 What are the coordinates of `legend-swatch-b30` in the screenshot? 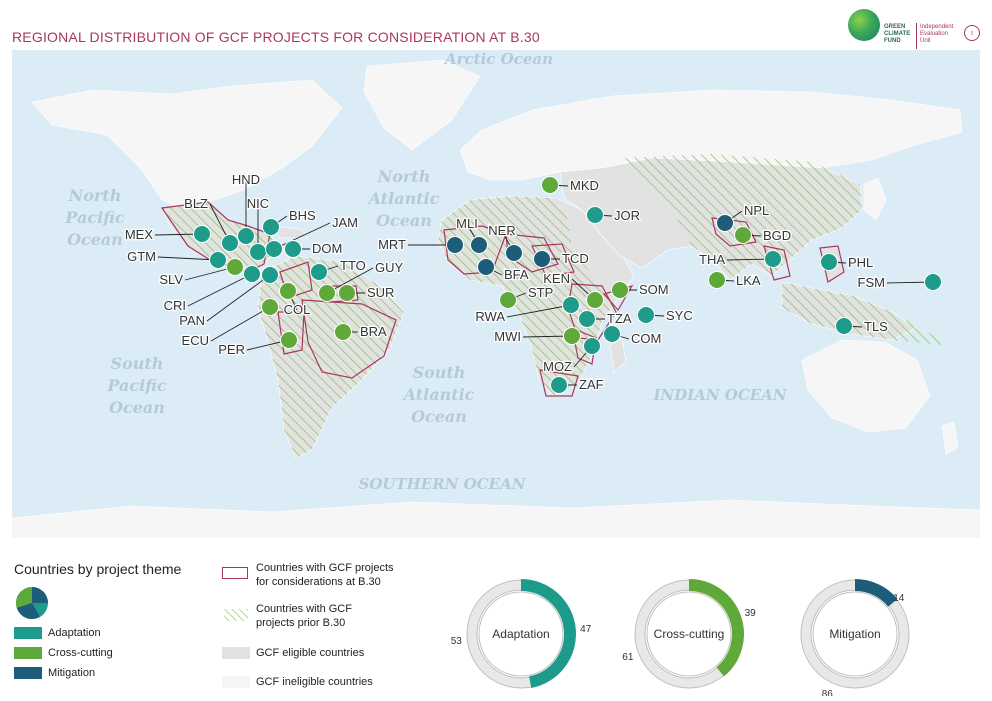 It's located at (235, 573).